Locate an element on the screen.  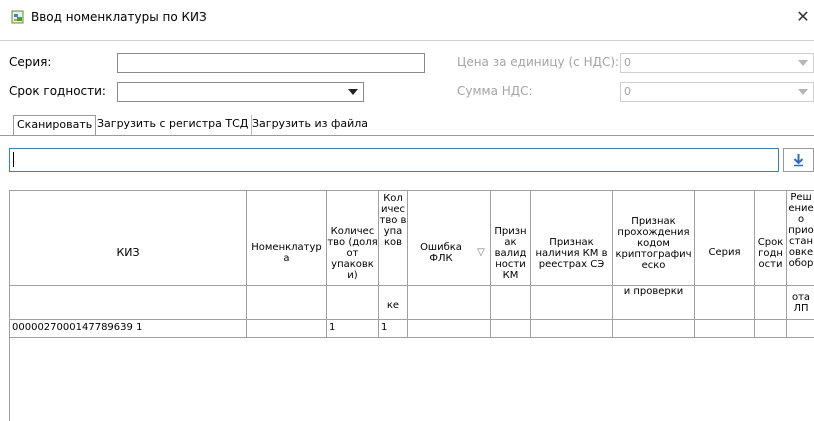
col-header-qty-share: Количес тво (доля от упаковк и) is located at coordinates (352, 255).